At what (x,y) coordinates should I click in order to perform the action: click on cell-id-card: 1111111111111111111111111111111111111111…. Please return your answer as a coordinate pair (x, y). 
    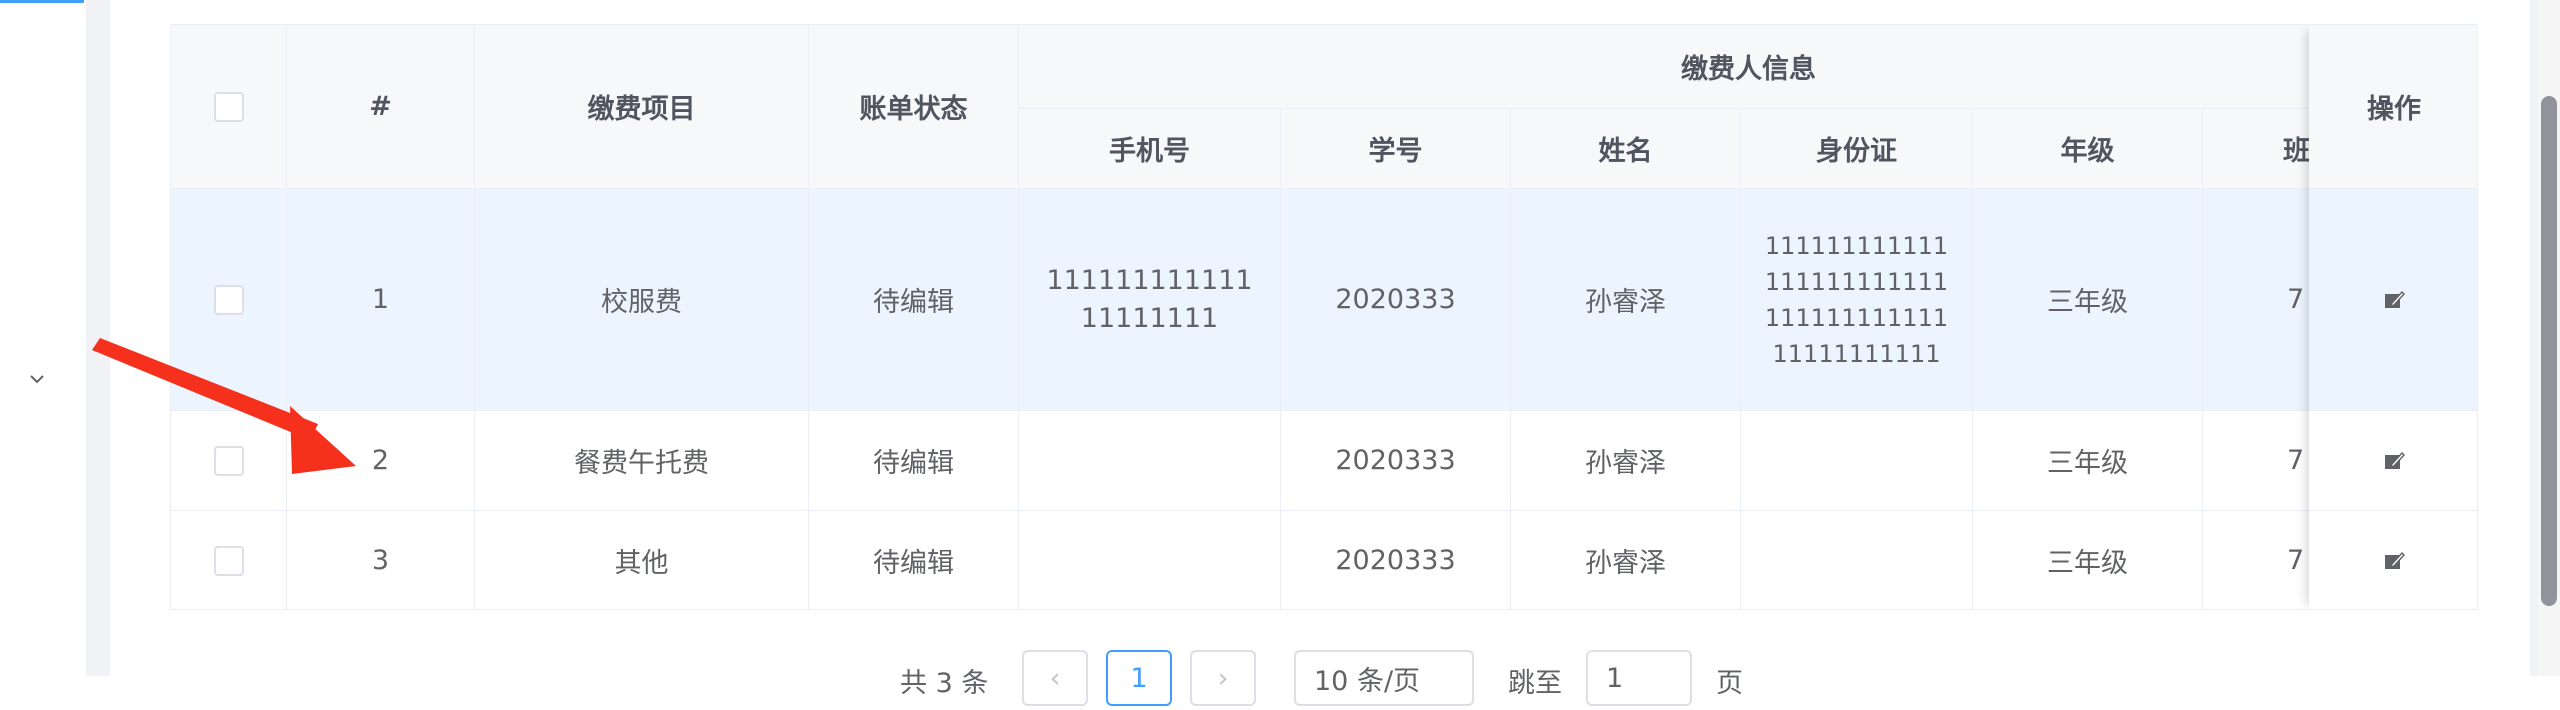
    Looking at the image, I should click on (1857, 300).